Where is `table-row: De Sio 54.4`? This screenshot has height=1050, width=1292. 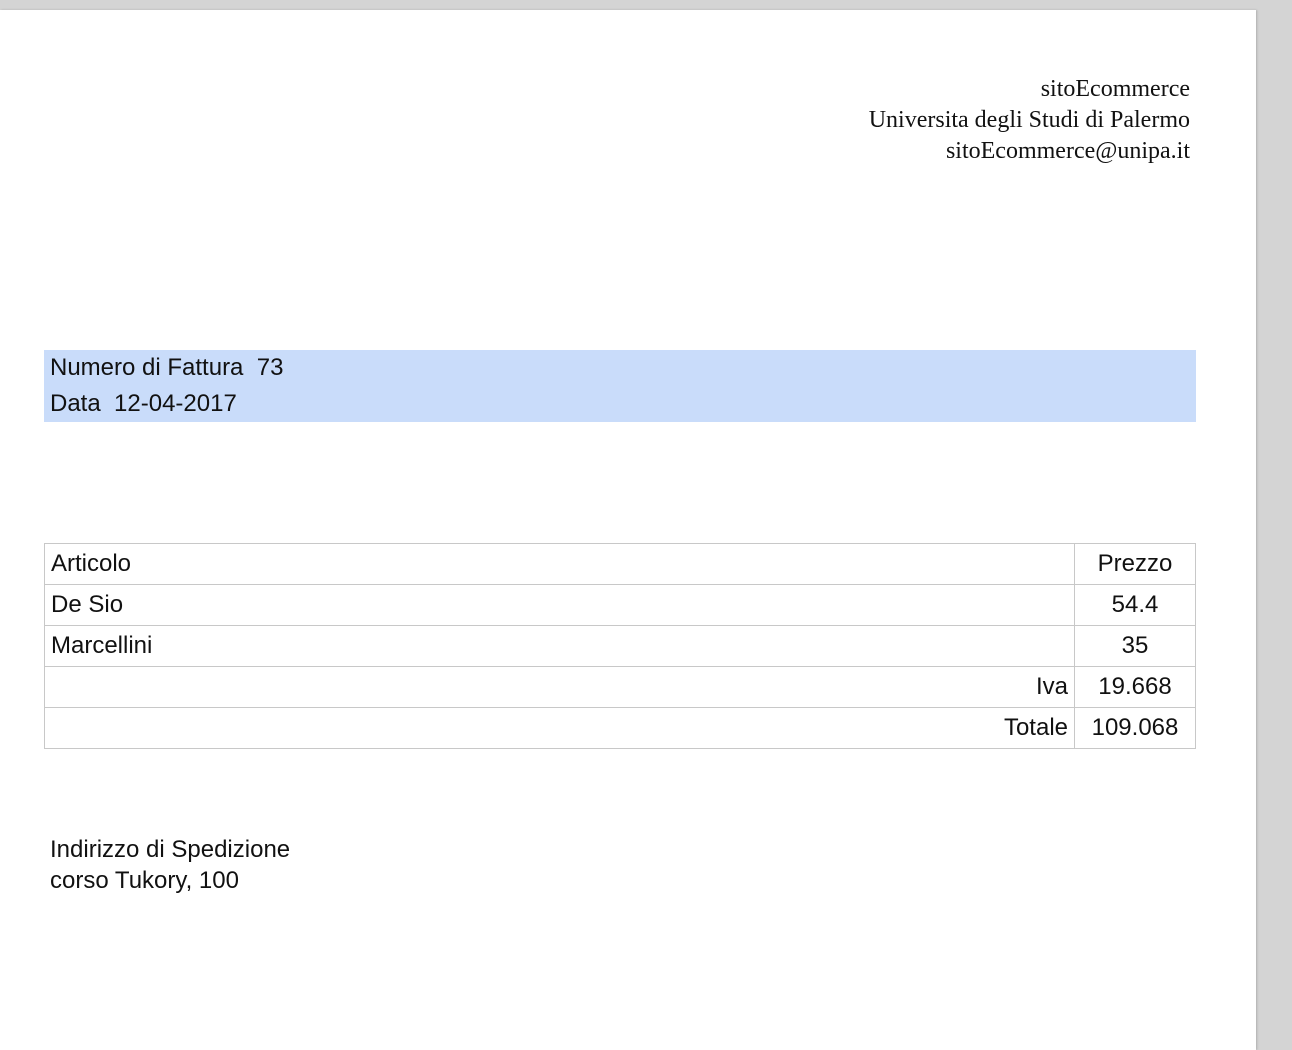
table-row: De Sio 54.4 is located at coordinates (620, 605).